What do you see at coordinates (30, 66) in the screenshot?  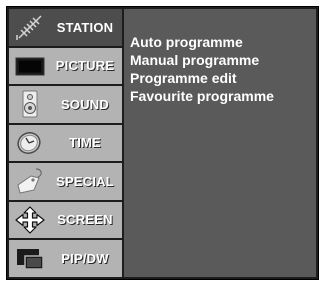 I see `tv-screen-icon` at bounding box center [30, 66].